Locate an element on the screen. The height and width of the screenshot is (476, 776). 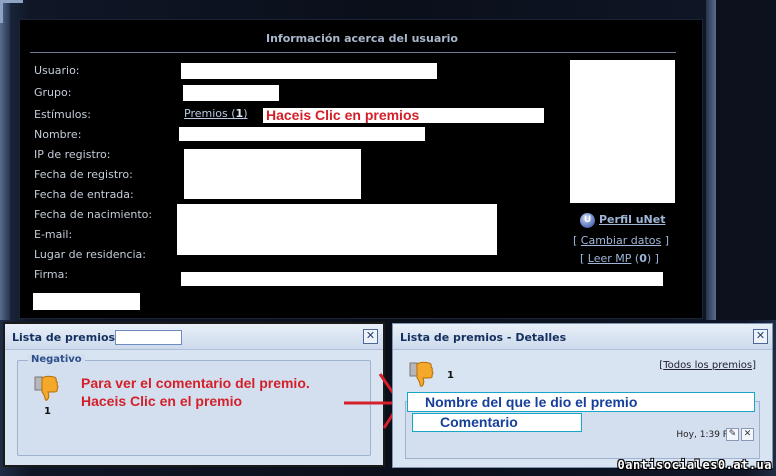
award-details-title: Lista de premios - Detalles is located at coordinates (483, 337).